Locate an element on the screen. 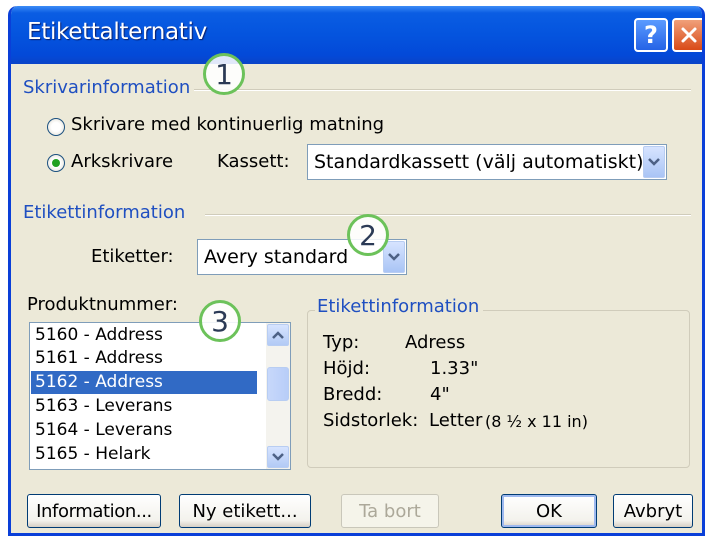  tray-dropdown-arrow is located at coordinates (654, 162).